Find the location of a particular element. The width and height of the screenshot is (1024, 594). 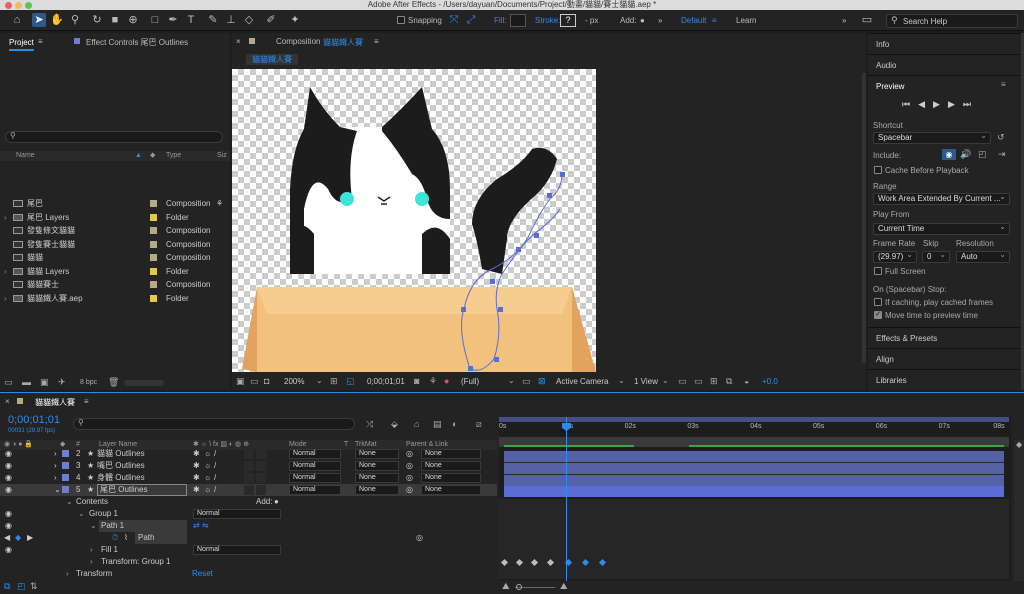

fill-swatch is located at coordinates (518, 20).